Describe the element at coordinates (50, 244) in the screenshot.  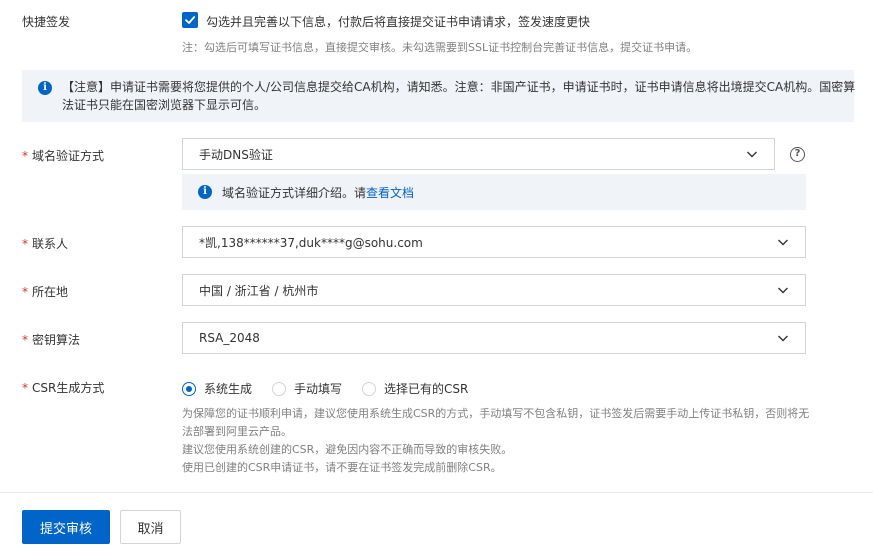
I see `contact-label-text: 联系人` at that location.